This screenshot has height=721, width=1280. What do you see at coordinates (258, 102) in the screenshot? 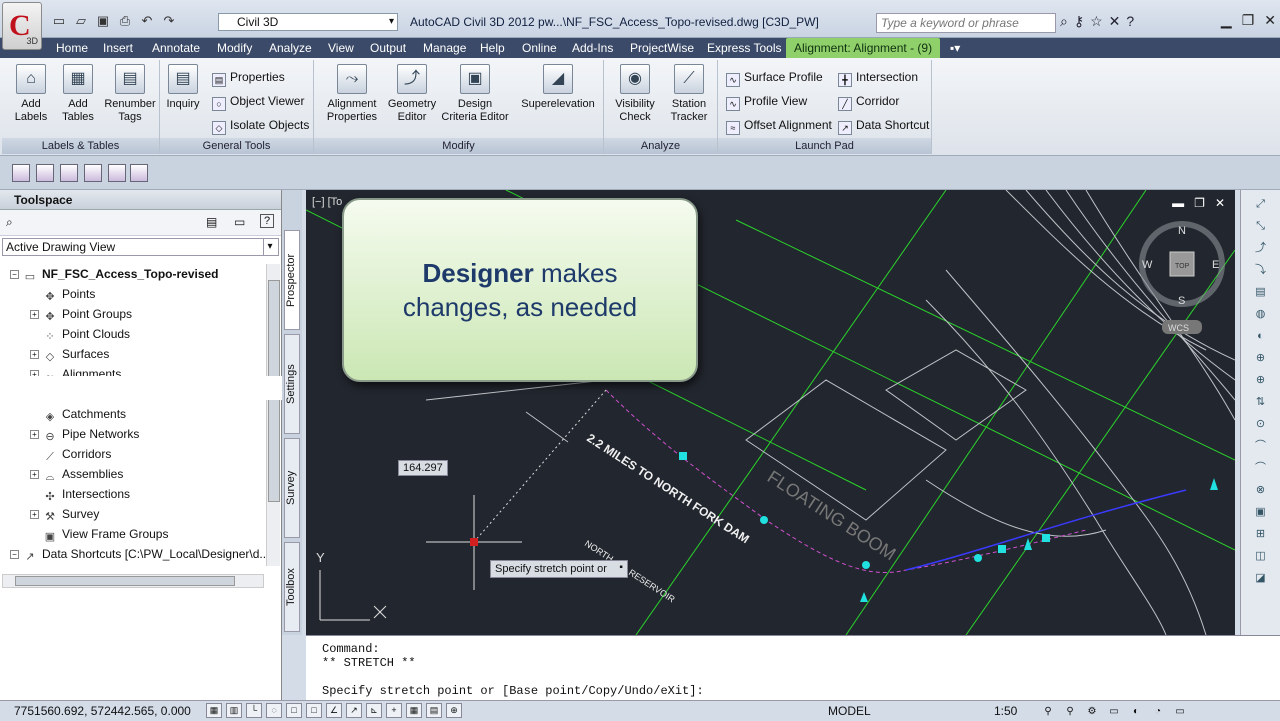
I see `object-viewer-button: ○ Object Viewer` at bounding box center [258, 102].